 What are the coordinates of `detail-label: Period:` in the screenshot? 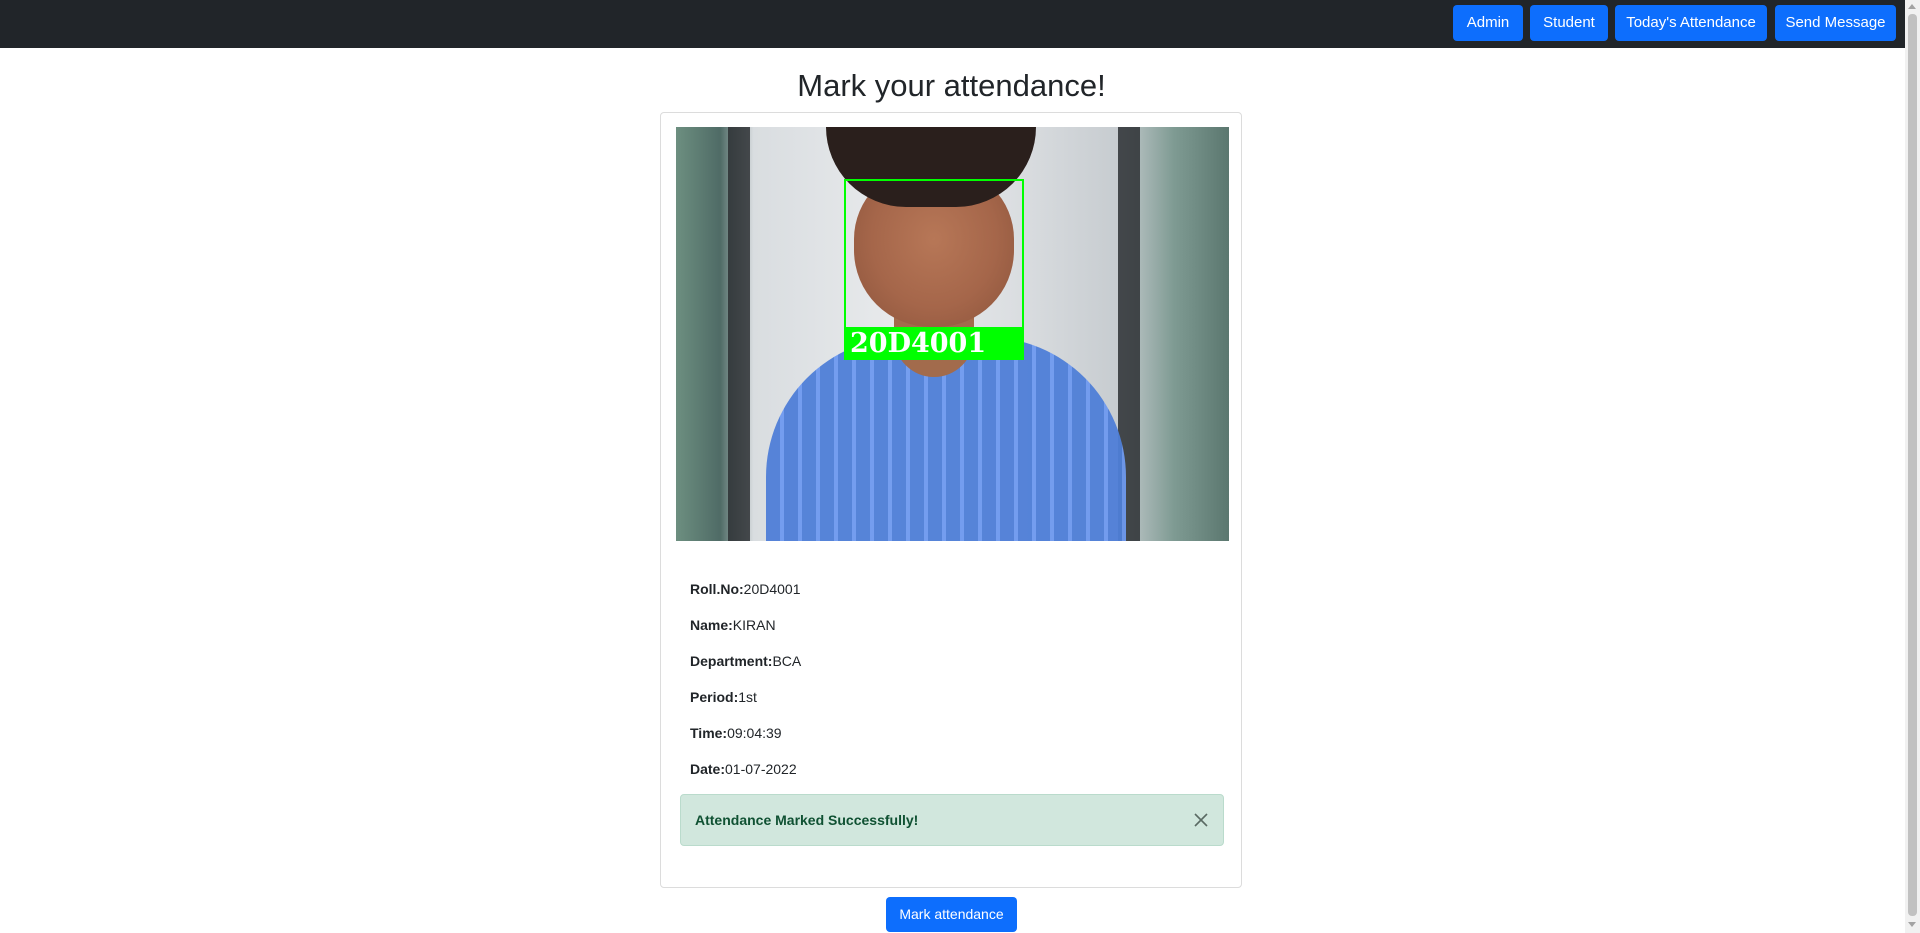 It's located at (714, 697).